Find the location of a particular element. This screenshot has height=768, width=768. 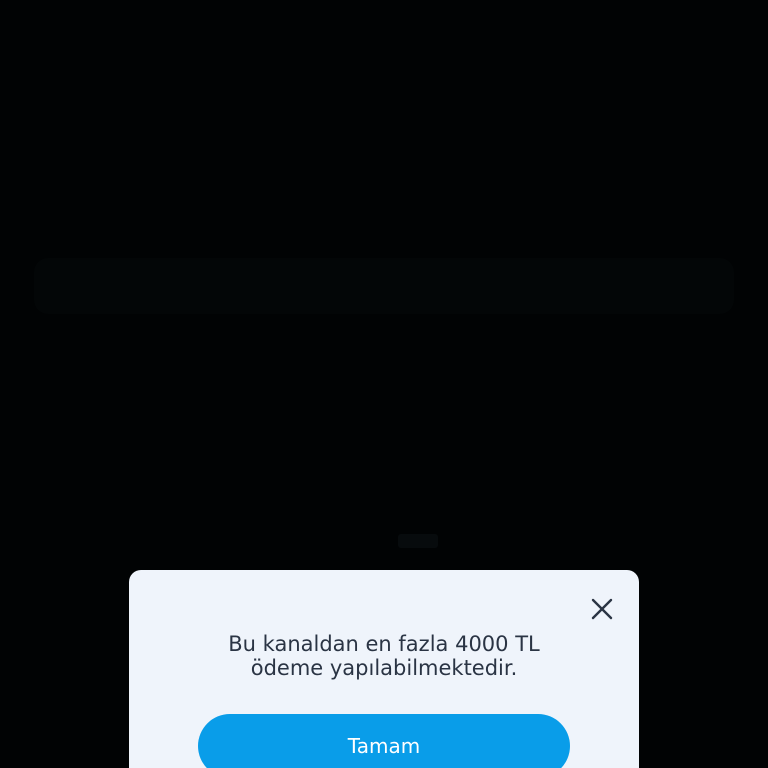

close-button is located at coordinates (602, 609).